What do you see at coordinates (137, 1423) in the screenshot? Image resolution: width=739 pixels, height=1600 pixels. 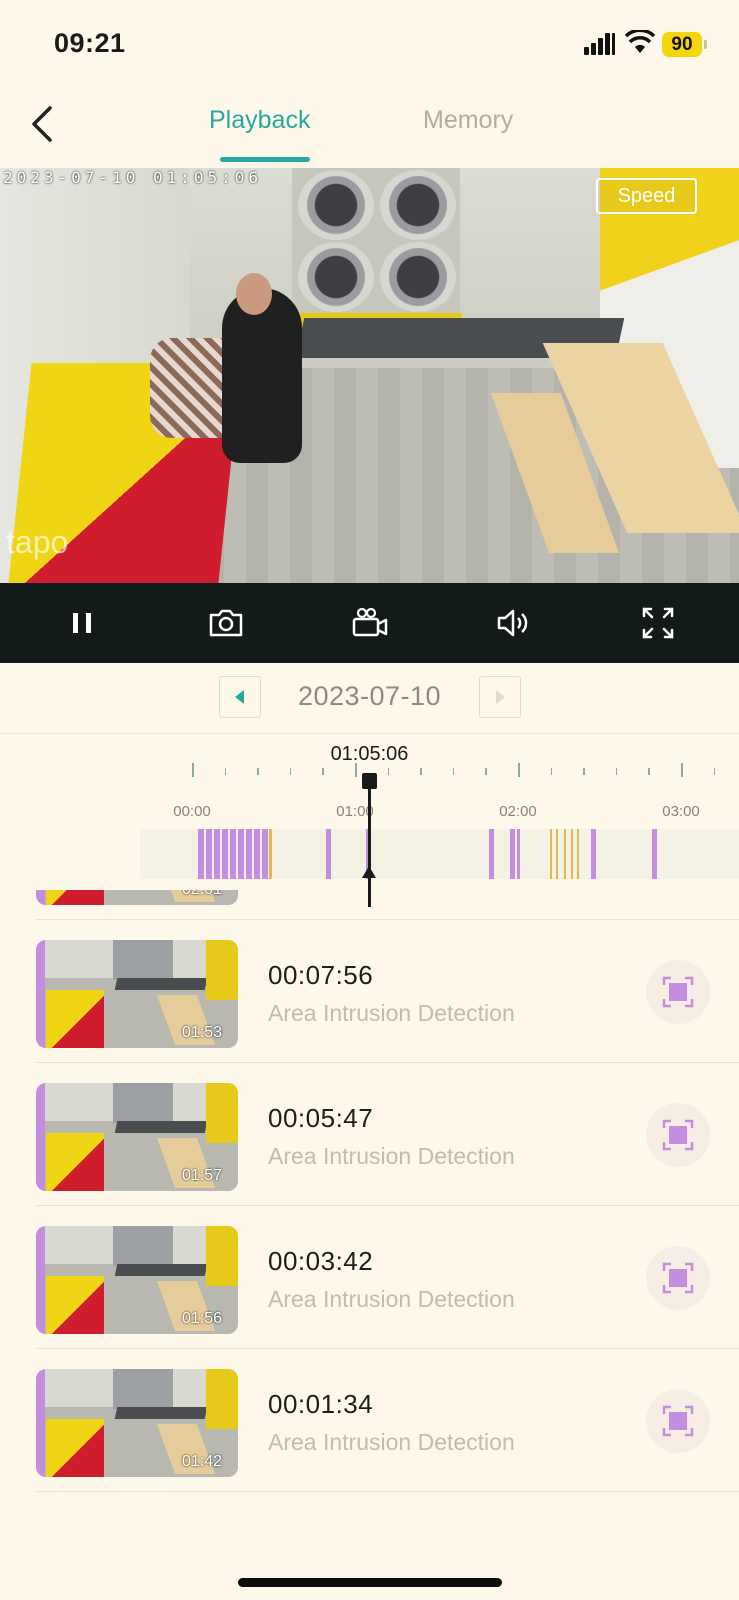 I see `event-thumbnail: 01:42` at bounding box center [137, 1423].